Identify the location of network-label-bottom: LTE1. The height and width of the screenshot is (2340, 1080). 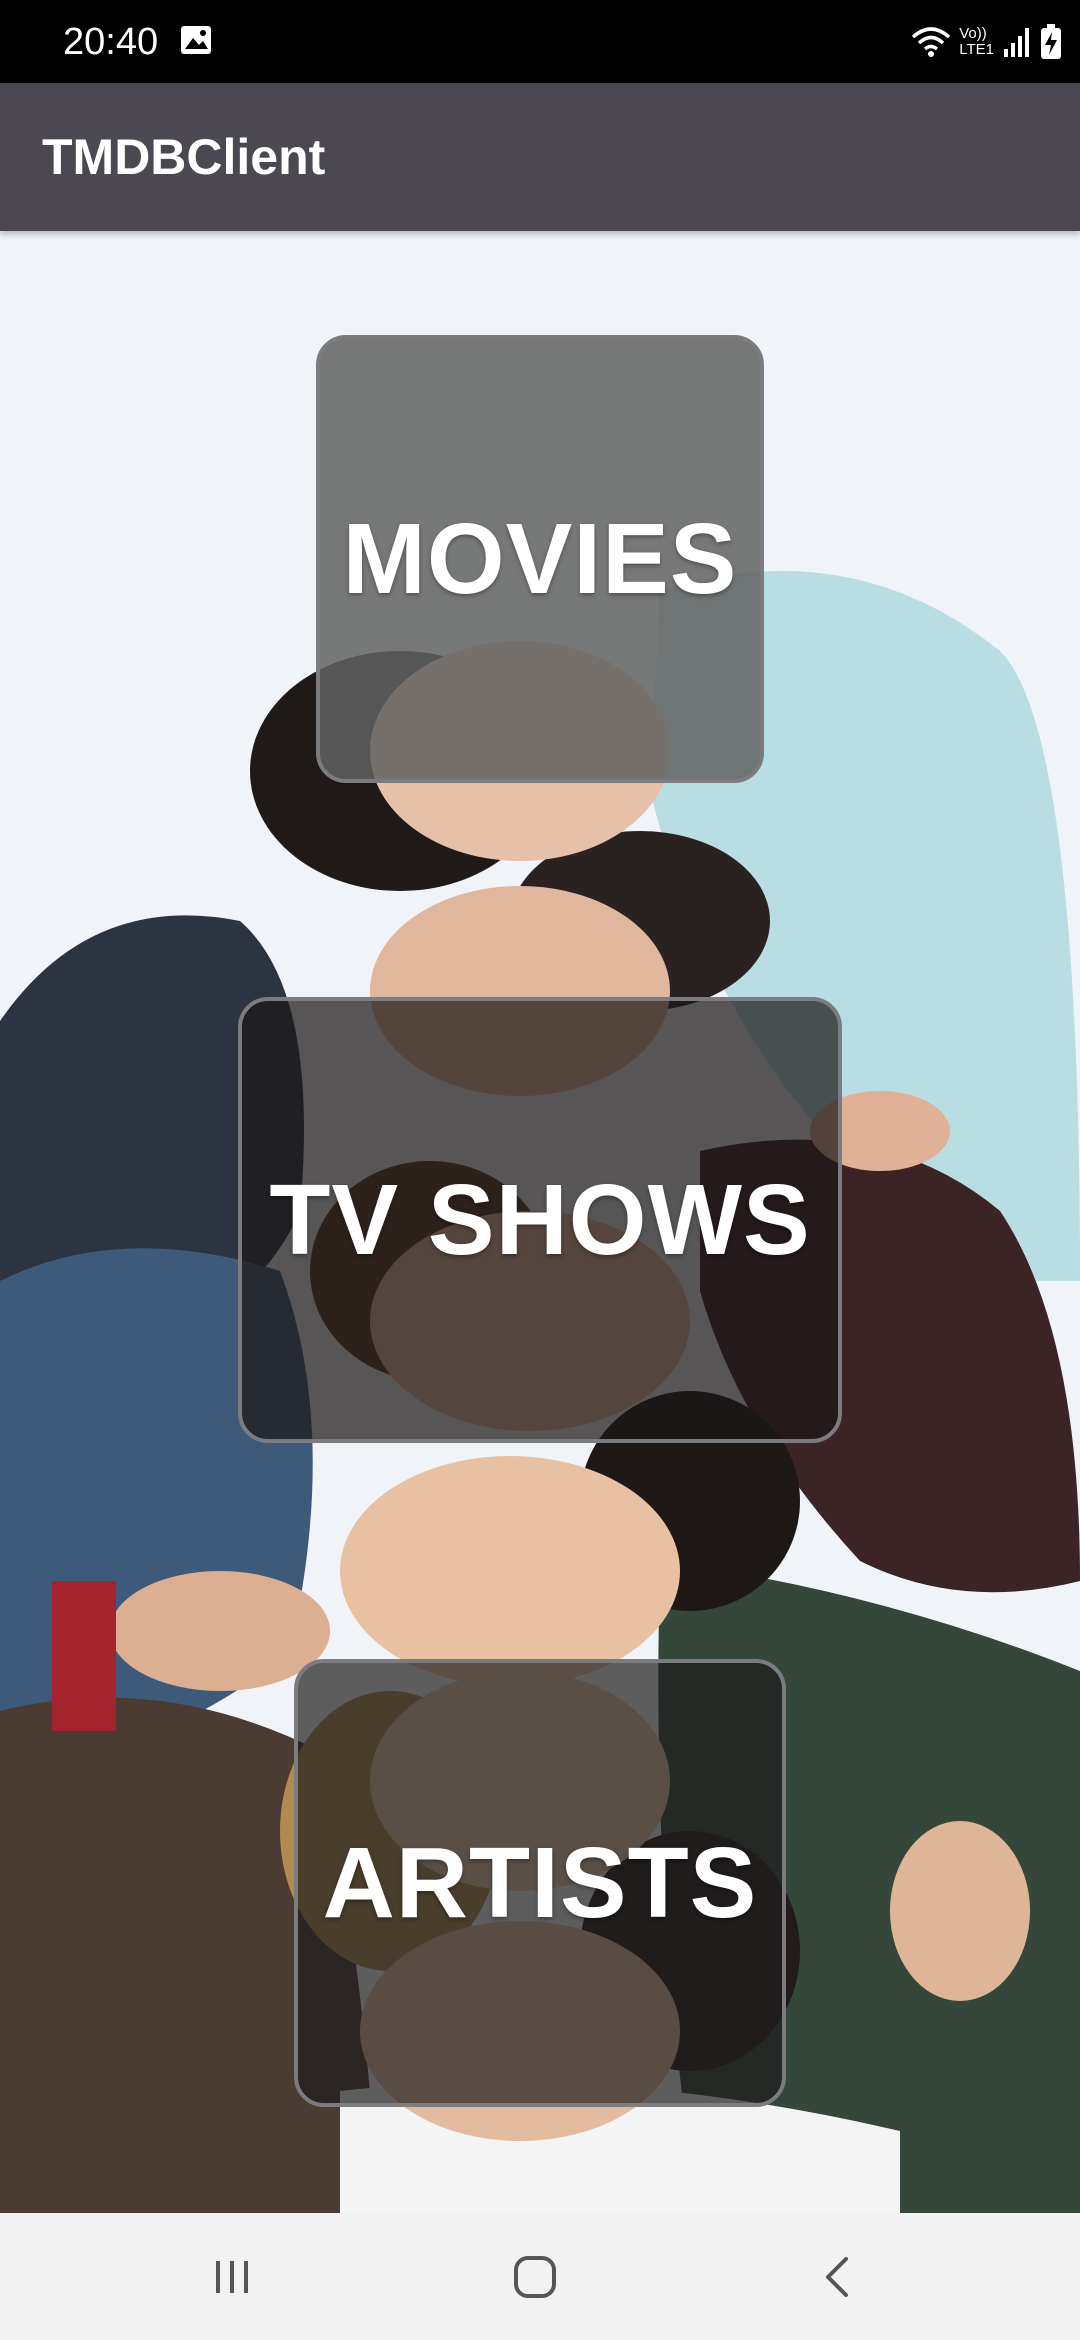
(976, 49).